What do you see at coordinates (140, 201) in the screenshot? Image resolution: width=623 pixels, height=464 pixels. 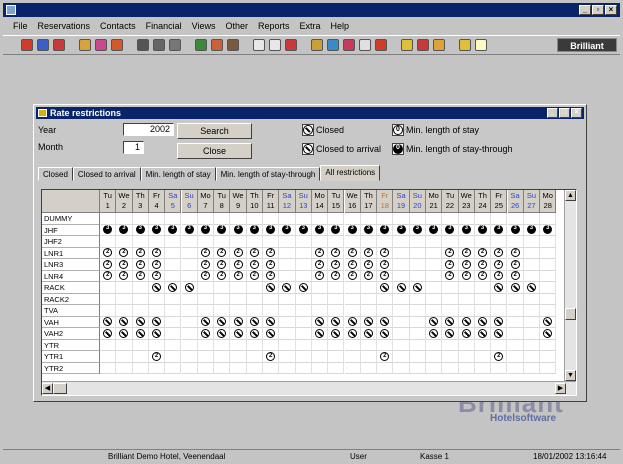 I see `day-header: Th 3` at bounding box center [140, 201].